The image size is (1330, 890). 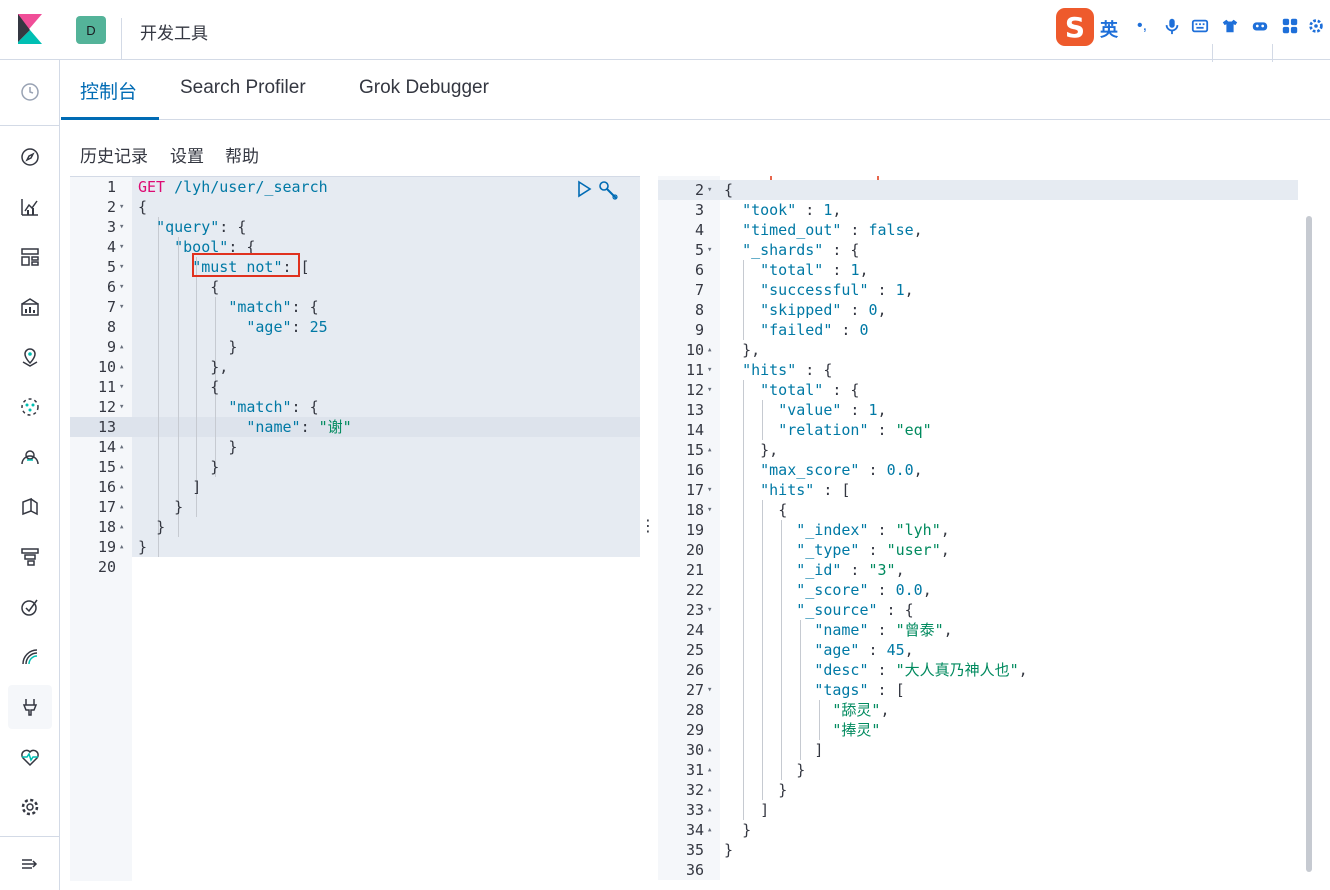 What do you see at coordinates (187, 154) in the screenshot?
I see `settings-link: 设置` at bounding box center [187, 154].